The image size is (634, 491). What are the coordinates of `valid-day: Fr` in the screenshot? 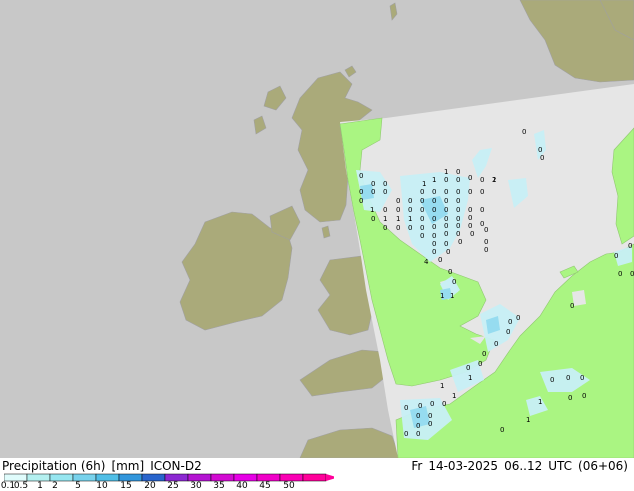 It's located at (417, 466).